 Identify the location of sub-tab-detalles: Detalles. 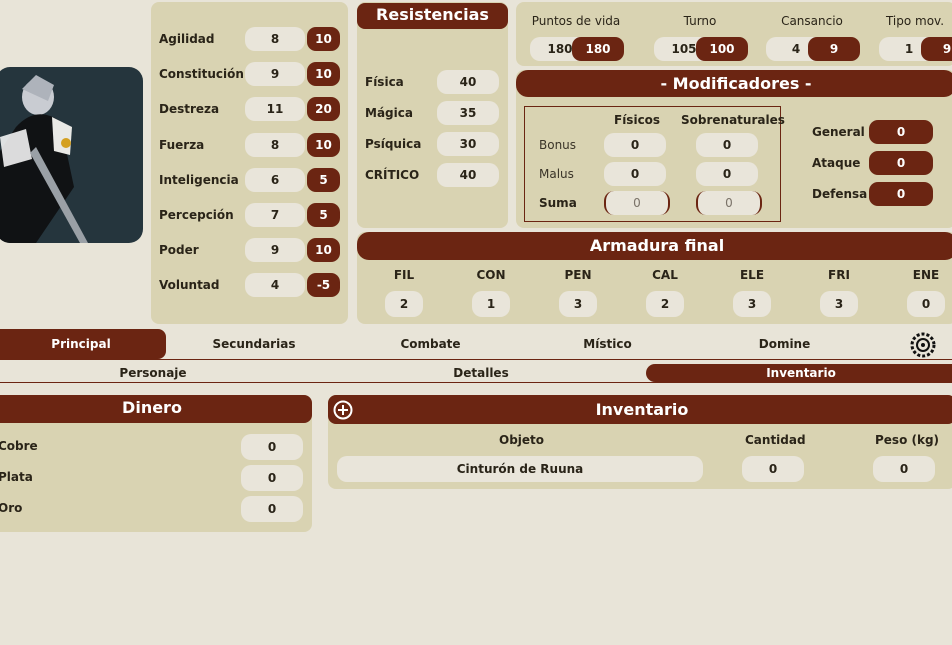
(481, 373).